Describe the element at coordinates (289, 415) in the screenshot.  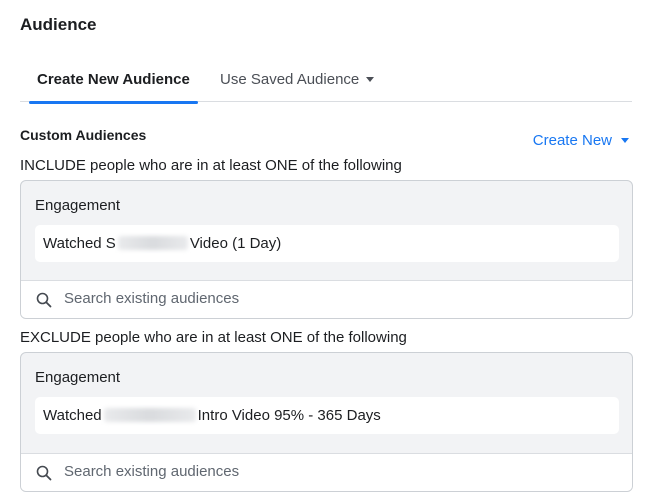
I see `exclude-audience-name-suffix: Intro Video 95% - 365 Days` at that location.